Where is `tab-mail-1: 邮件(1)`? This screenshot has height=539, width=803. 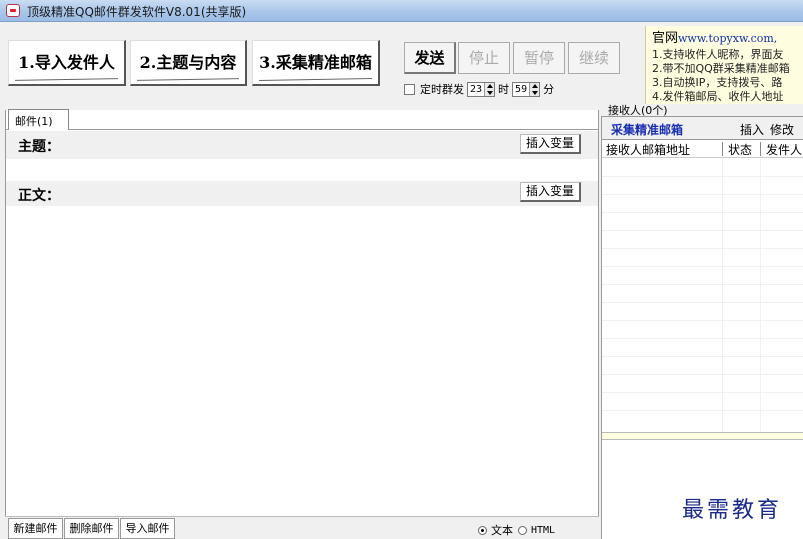 tab-mail-1: 邮件(1) is located at coordinates (38, 119).